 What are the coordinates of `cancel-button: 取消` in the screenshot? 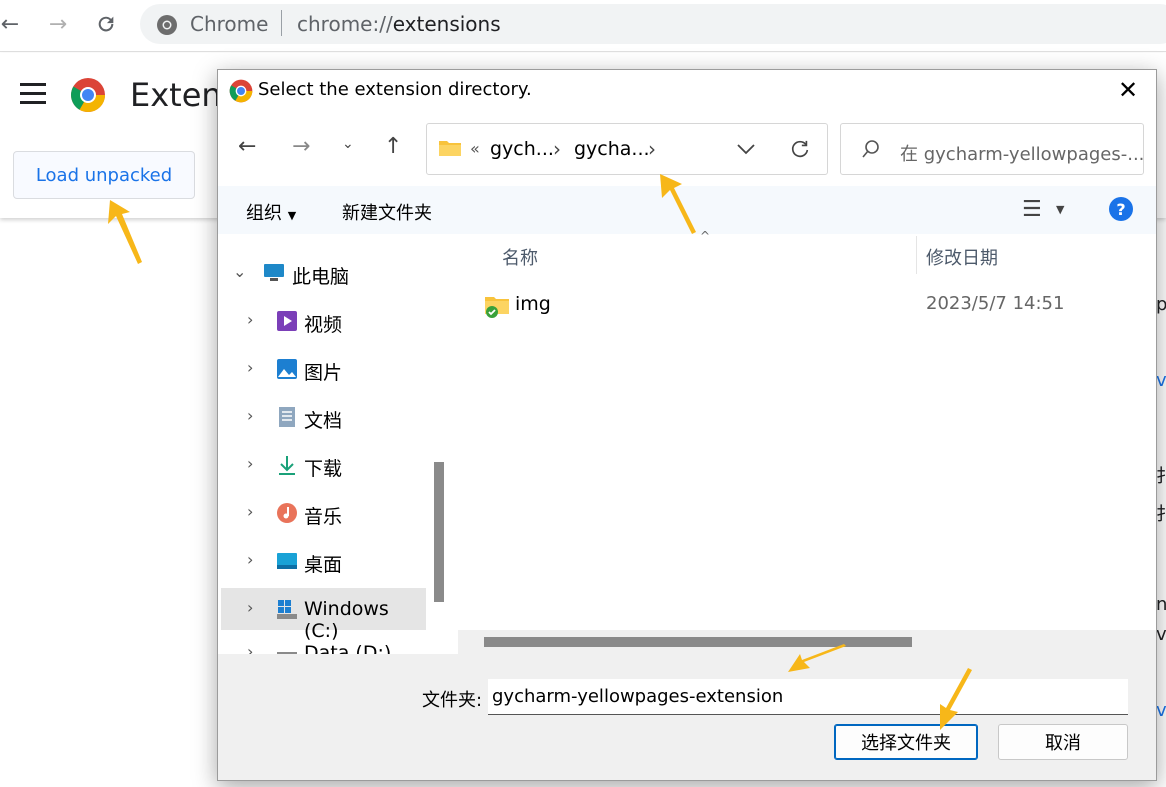 It's located at (1063, 742).